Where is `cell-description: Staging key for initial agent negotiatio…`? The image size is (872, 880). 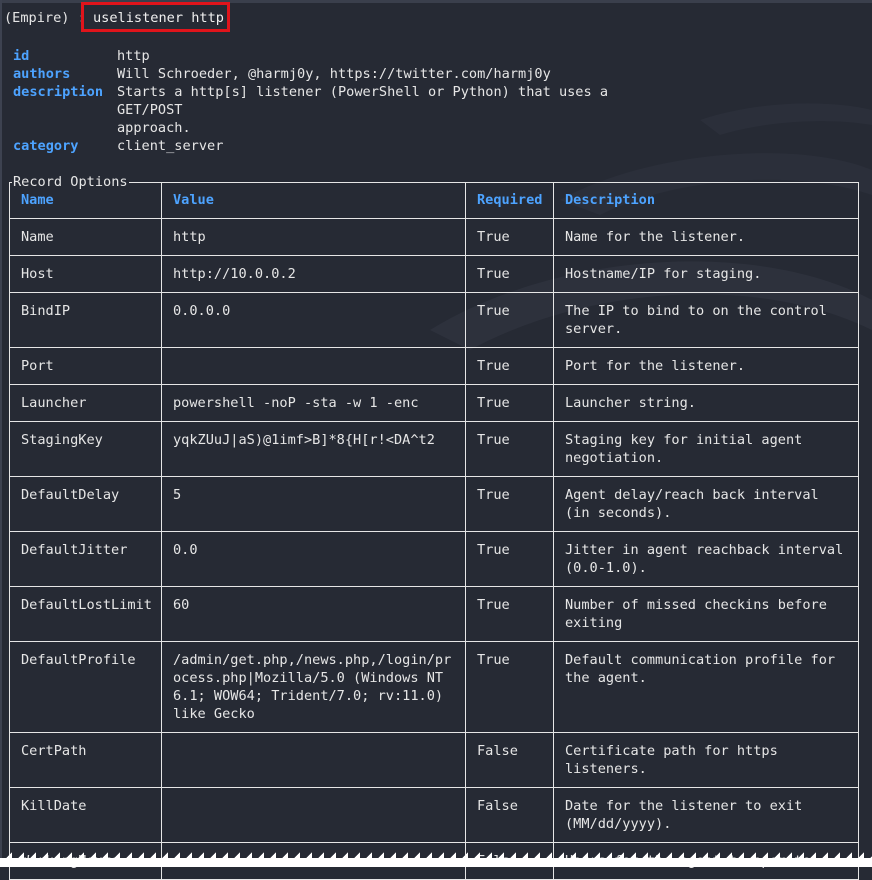
cell-description: Staging key for initial agent negotiatio… is located at coordinates (706, 449).